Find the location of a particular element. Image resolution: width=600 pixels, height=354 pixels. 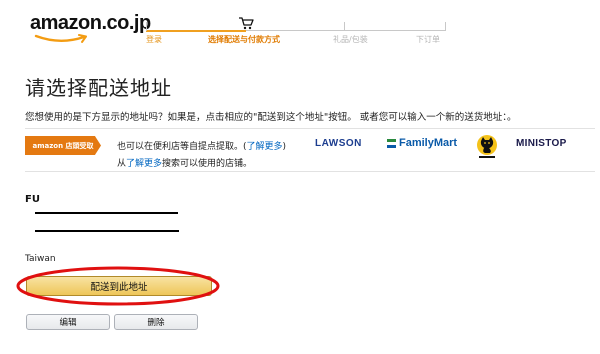

learn-more-search-link: 了解更多 is located at coordinates (144, 164).